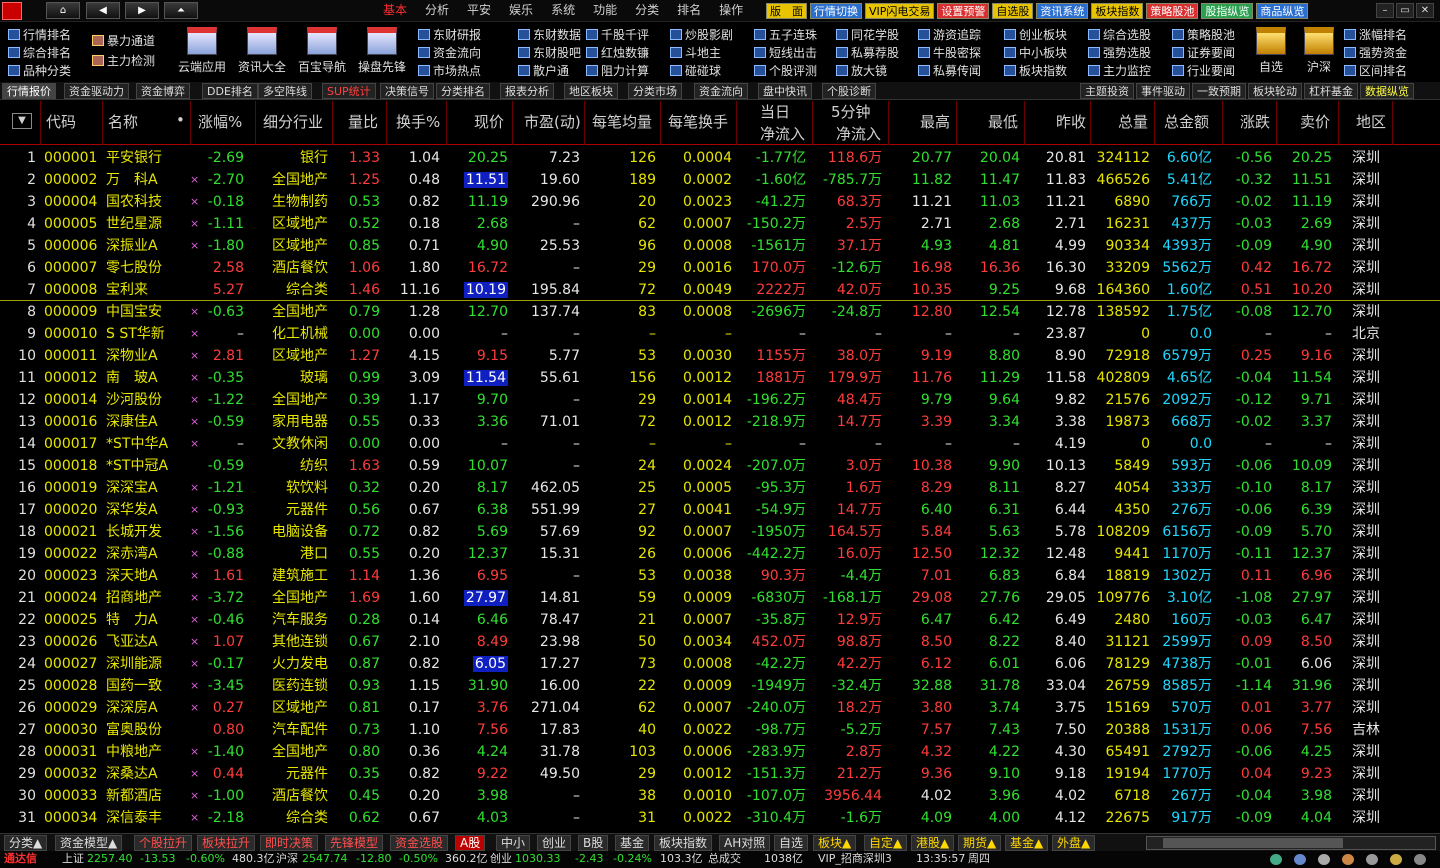 The height and width of the screenshot is (868, 1440). I want to click on toolbar-link: 东财研报, so click(449, 34).